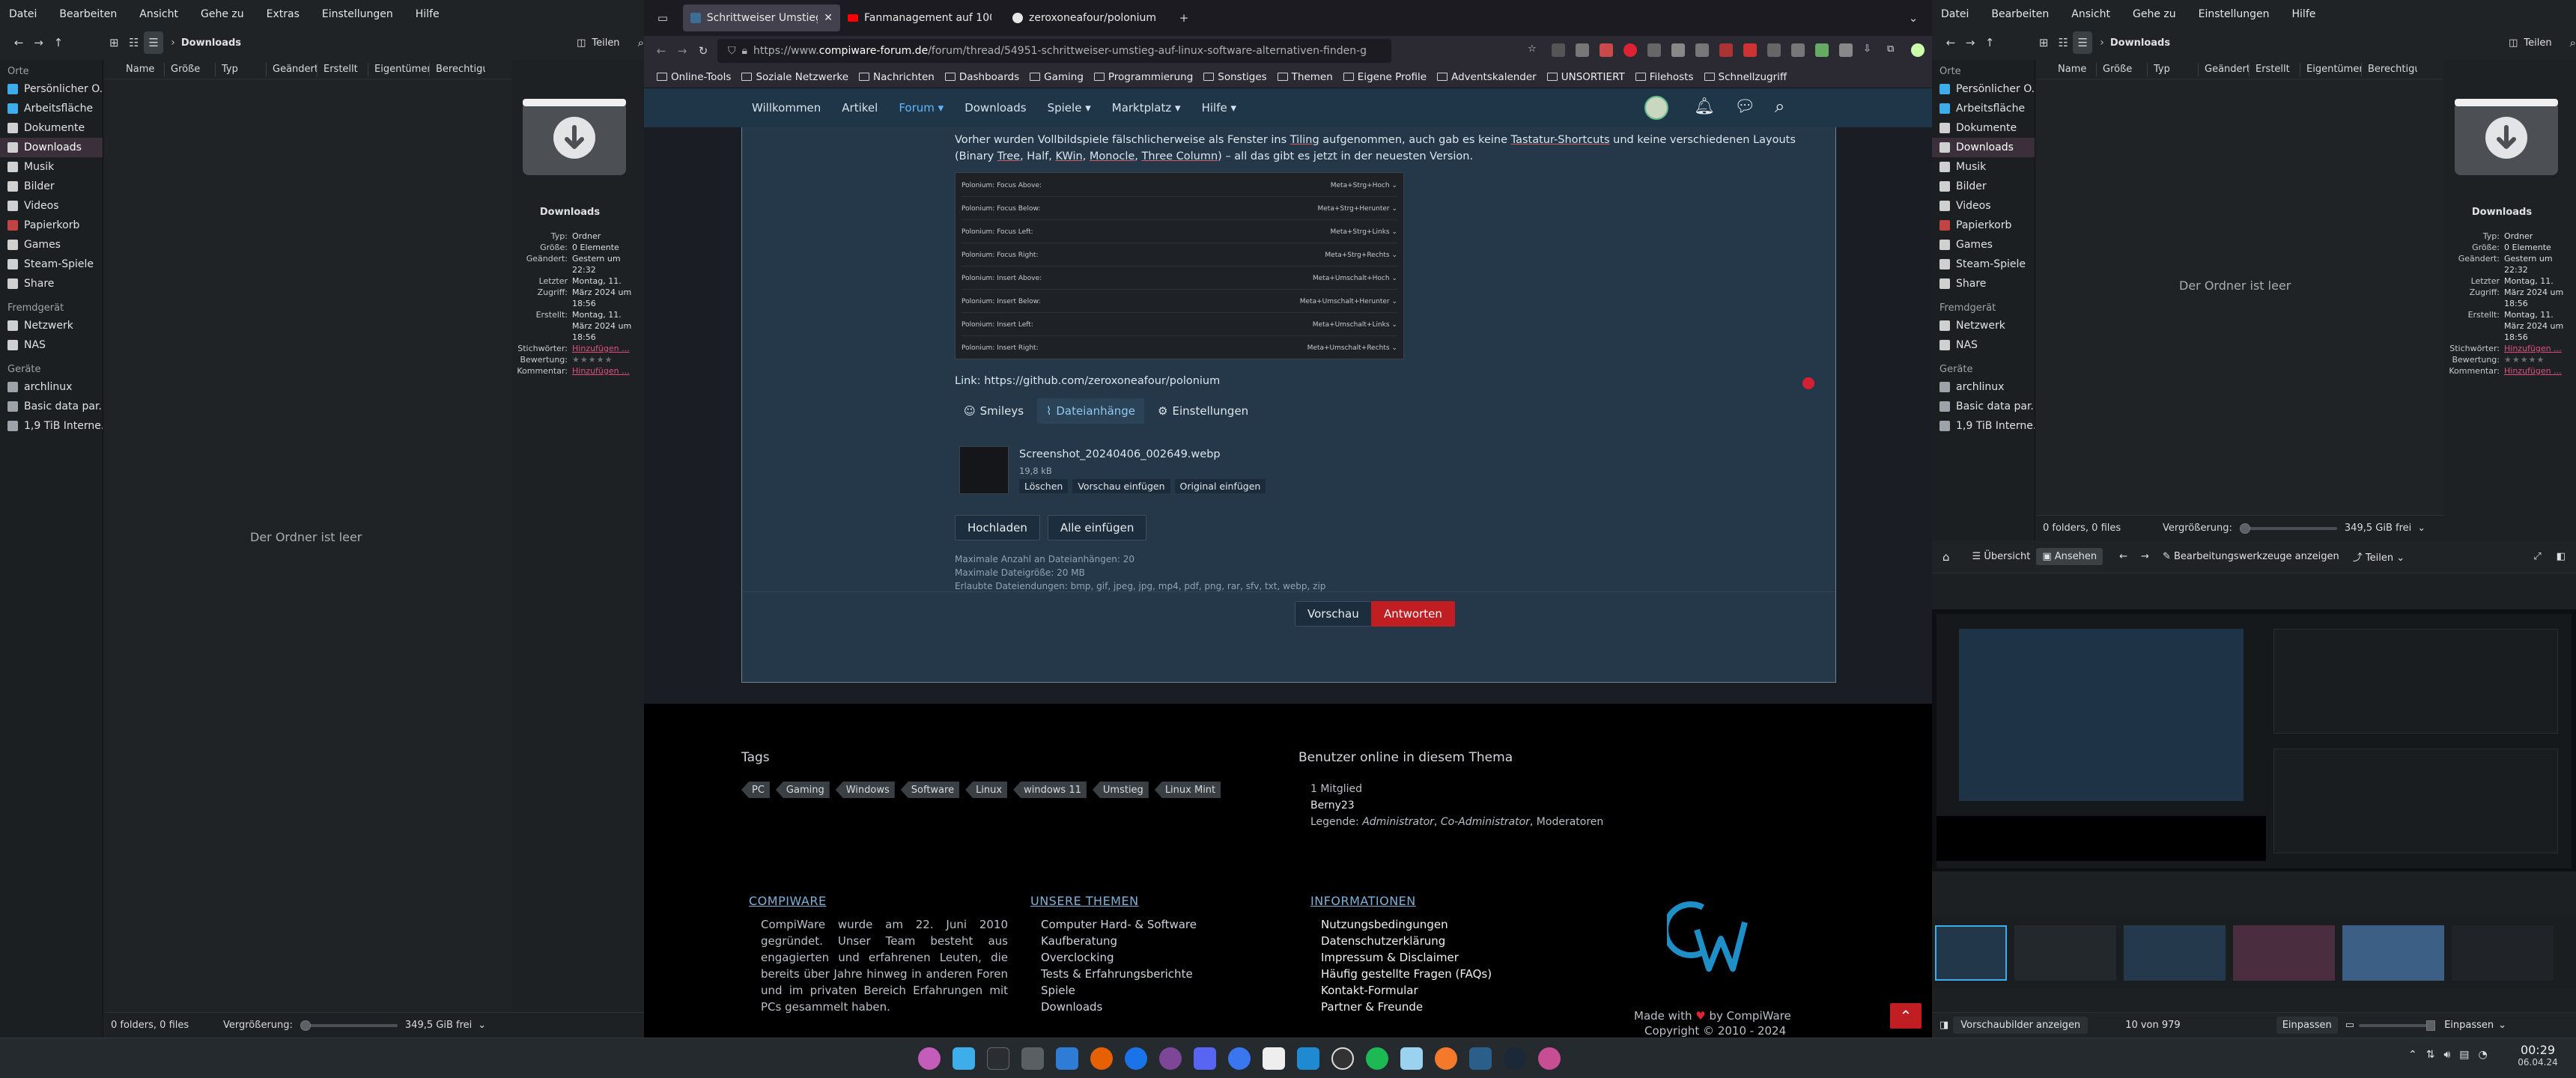  Describe the element at coordinates (1119, 1007) in the screenshot. I see `footer-link: Downloads` at that location.